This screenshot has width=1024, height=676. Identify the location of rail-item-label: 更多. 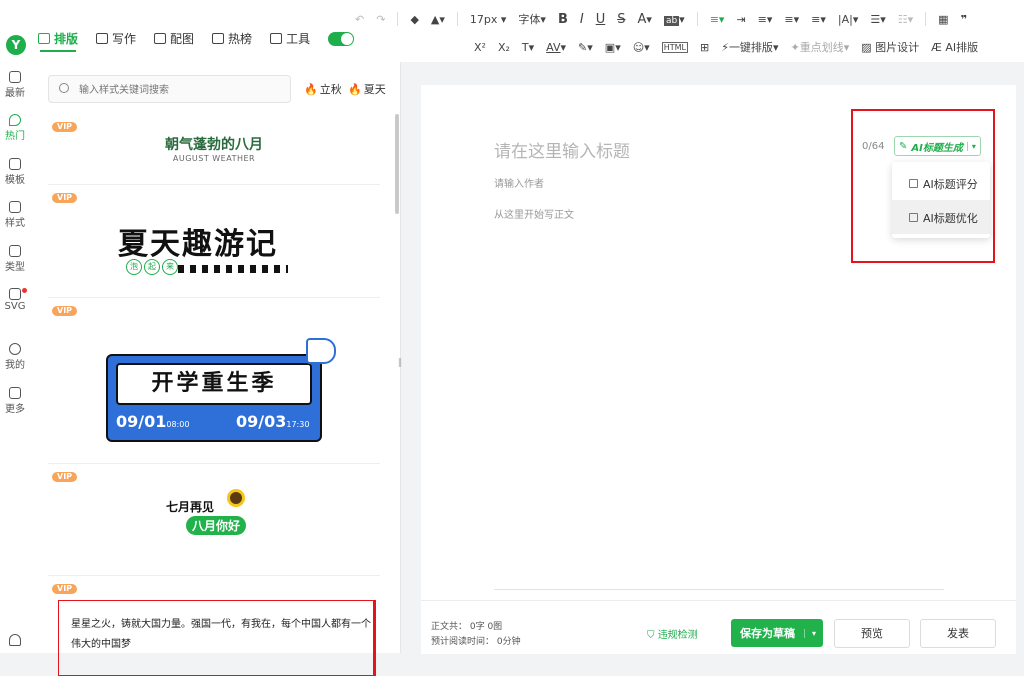
(15, 409).